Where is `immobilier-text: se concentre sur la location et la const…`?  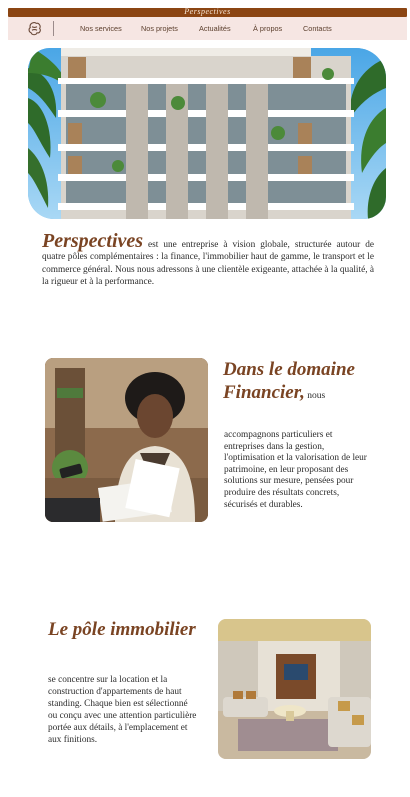
immobilier-text: se concentre sur la location et la const… is located at coordinates (122, 710).